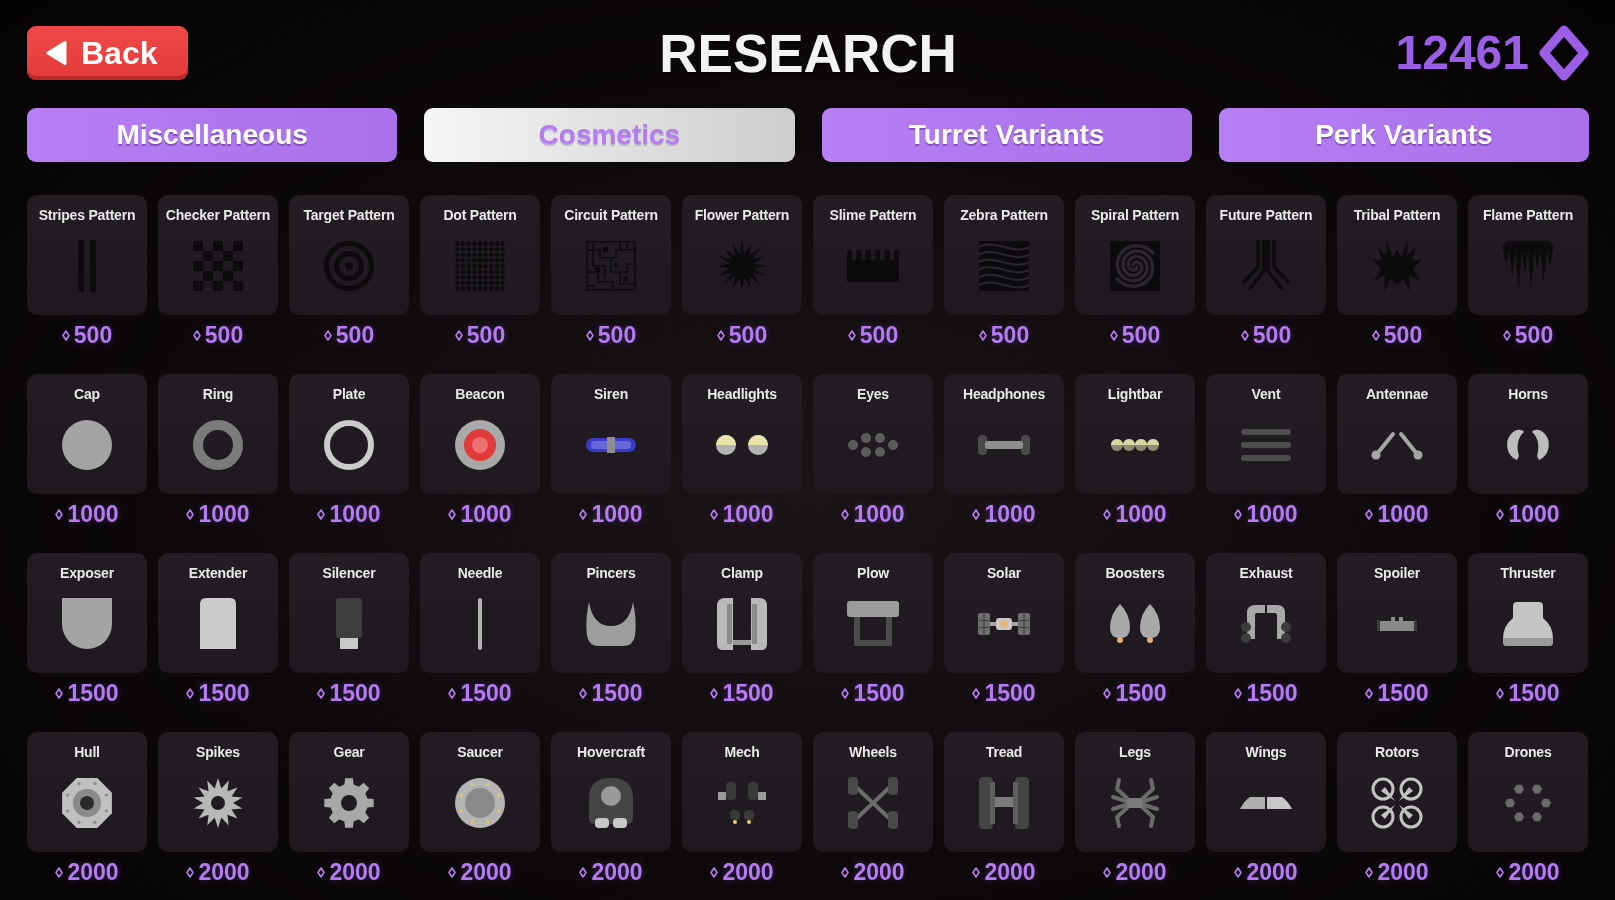 The image size is (1615, 900). I want to click on item-name: Stripes Pattern, so click(87, 215).